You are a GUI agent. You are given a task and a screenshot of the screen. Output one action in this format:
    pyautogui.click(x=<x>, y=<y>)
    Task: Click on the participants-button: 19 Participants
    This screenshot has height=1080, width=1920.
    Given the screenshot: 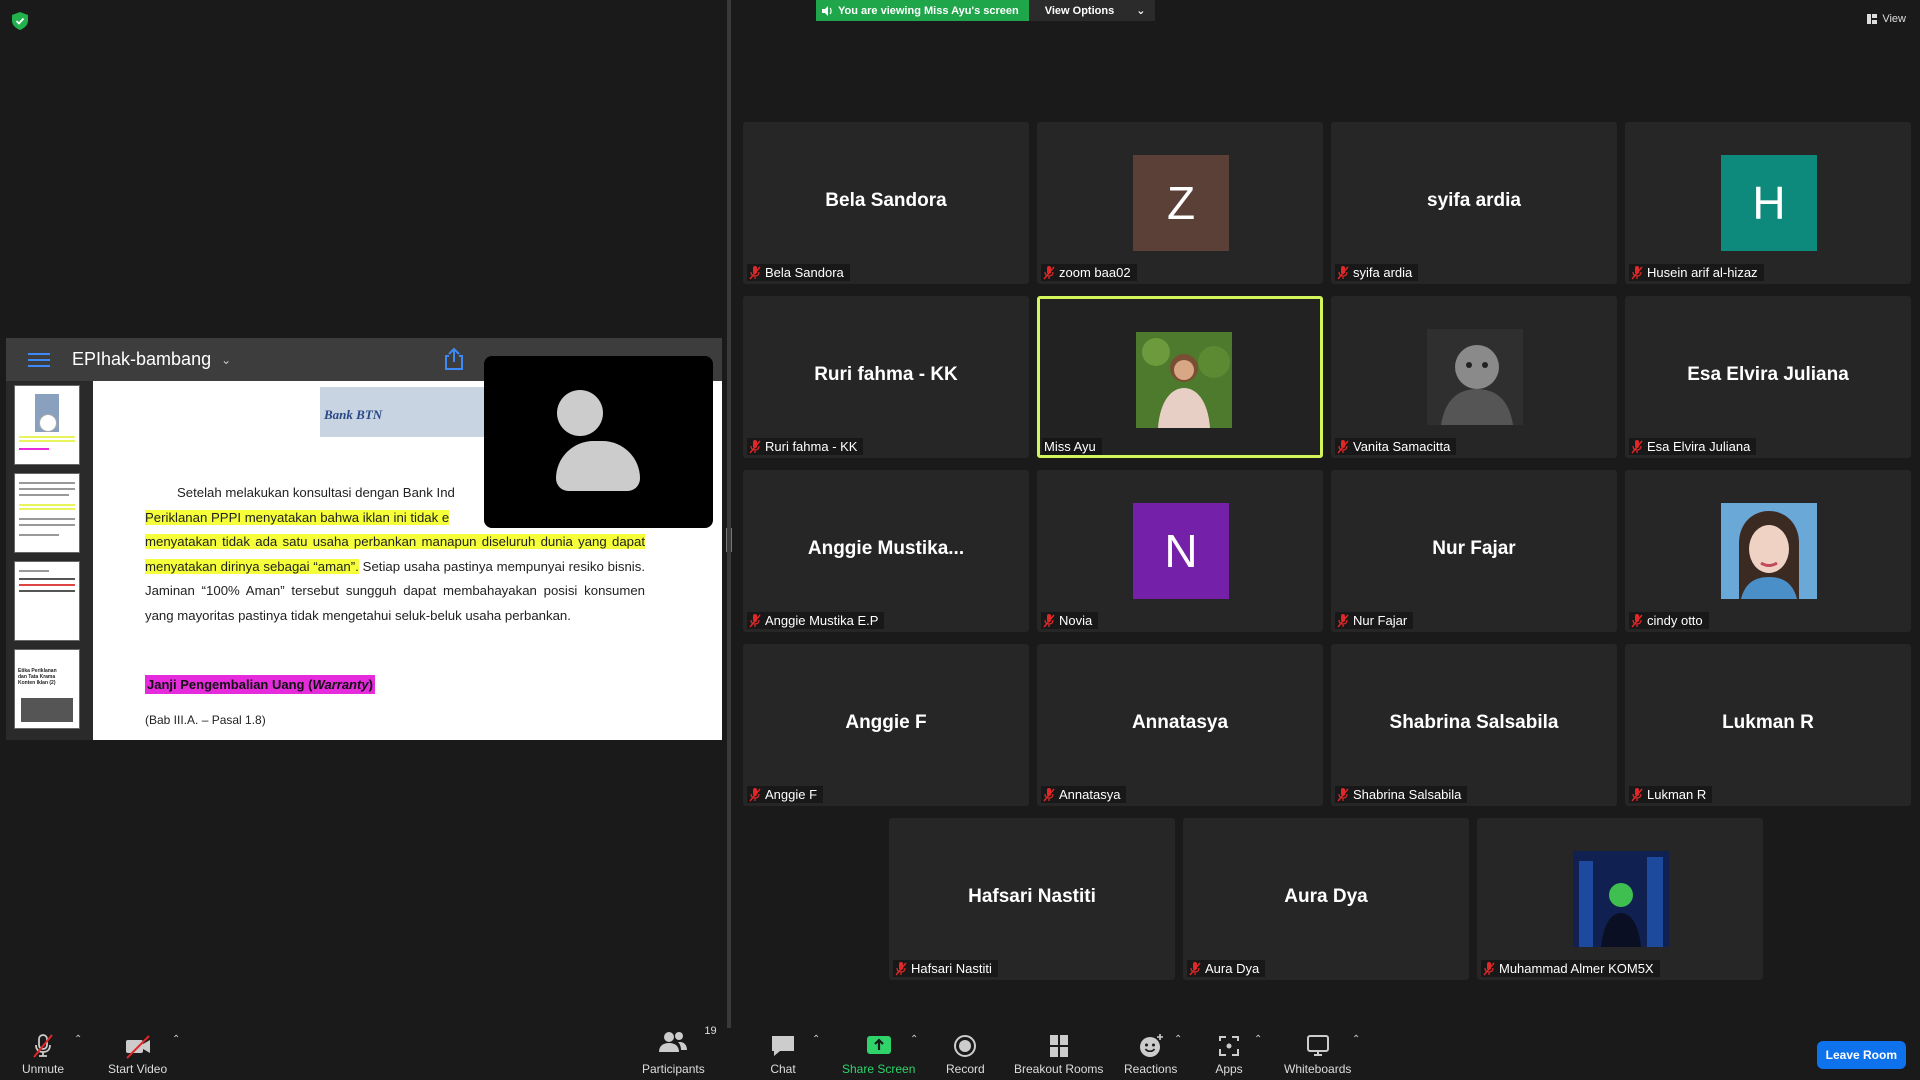 What is the action you would take?
    pyautogui.click(x=679, y=1052)
    